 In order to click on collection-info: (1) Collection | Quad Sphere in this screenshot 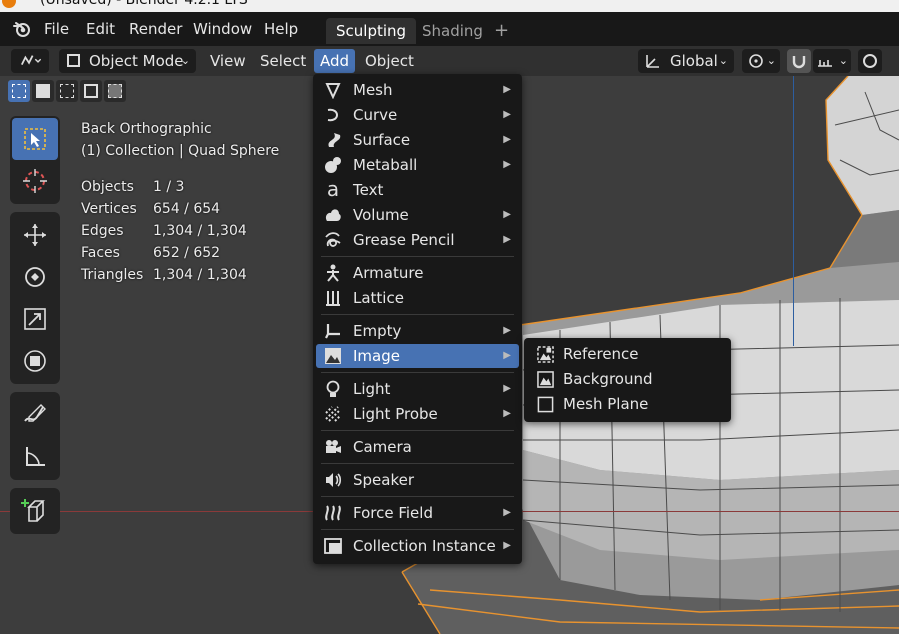, I will do `click(180, 151)`.